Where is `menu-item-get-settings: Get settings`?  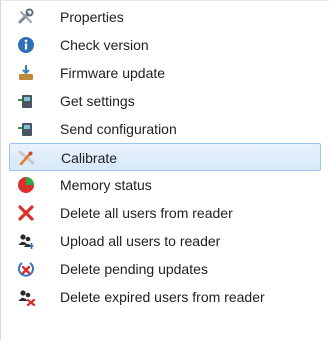 menu-item-get-settings: Get settings is located at coordinates (165, 101).